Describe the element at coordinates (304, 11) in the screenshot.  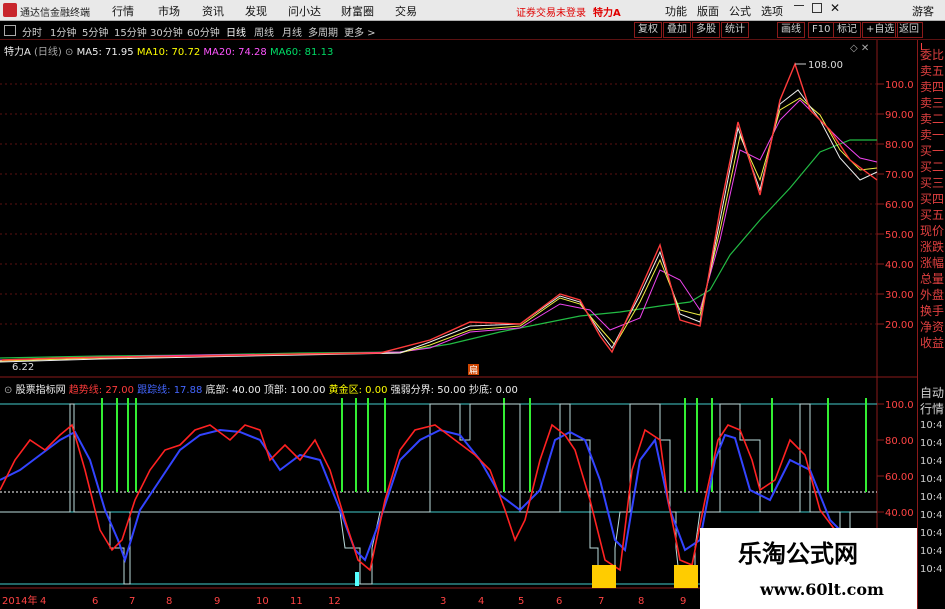
I see `menu-wenxiaoda: 问小达` at that location.